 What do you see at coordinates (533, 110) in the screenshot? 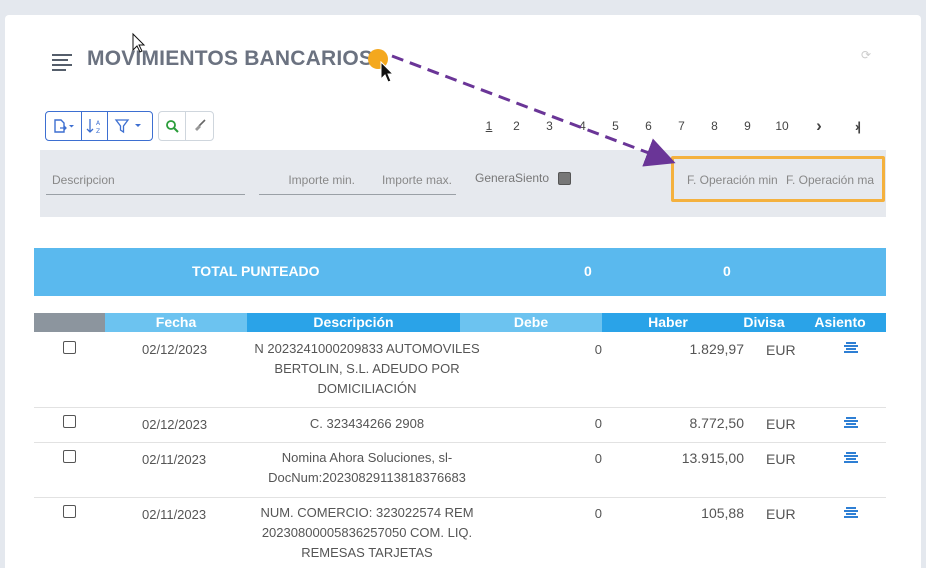
I see `annotation-arrow` at bounding box center [533, 110].